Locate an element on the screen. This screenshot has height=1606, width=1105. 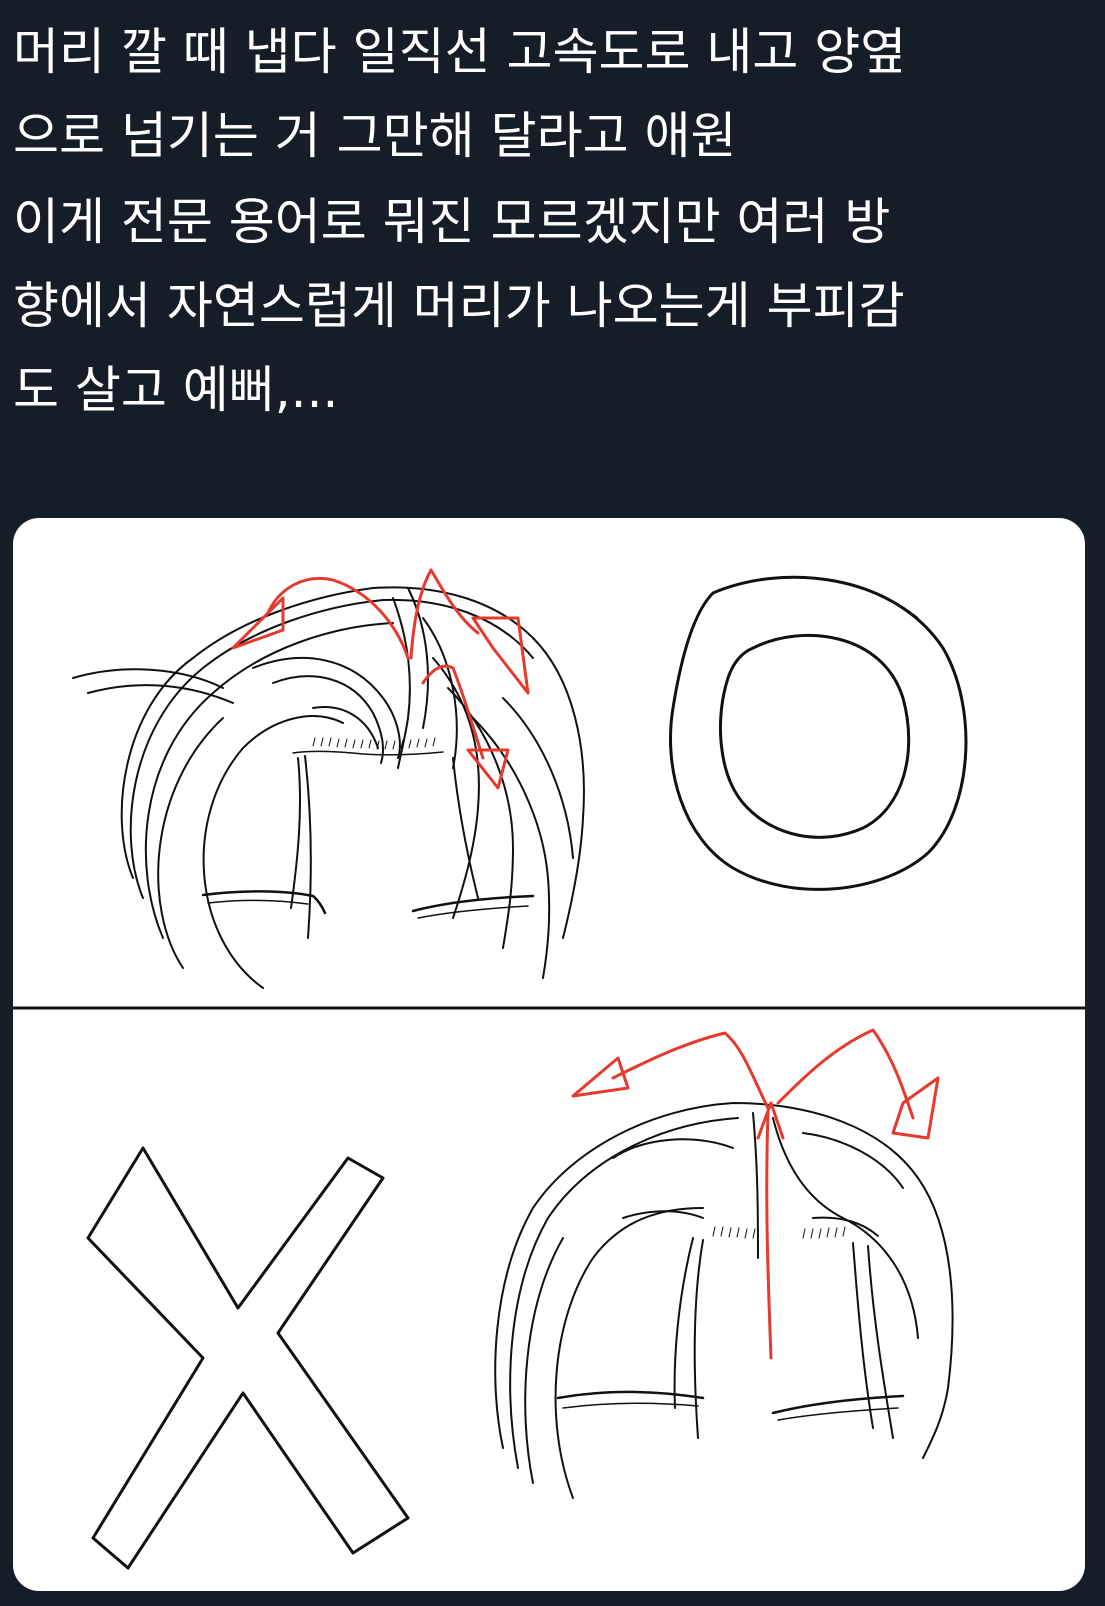
good-hair-sketch is located at coordinates (328, 787).